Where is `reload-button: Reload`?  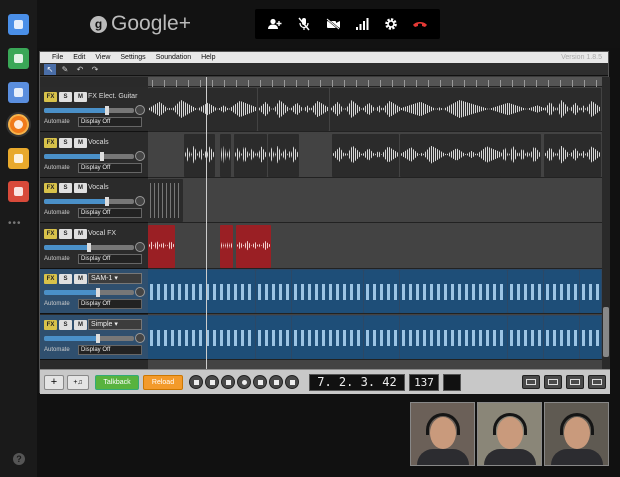
reload-button: Reload is located at coordinates (163, 382).